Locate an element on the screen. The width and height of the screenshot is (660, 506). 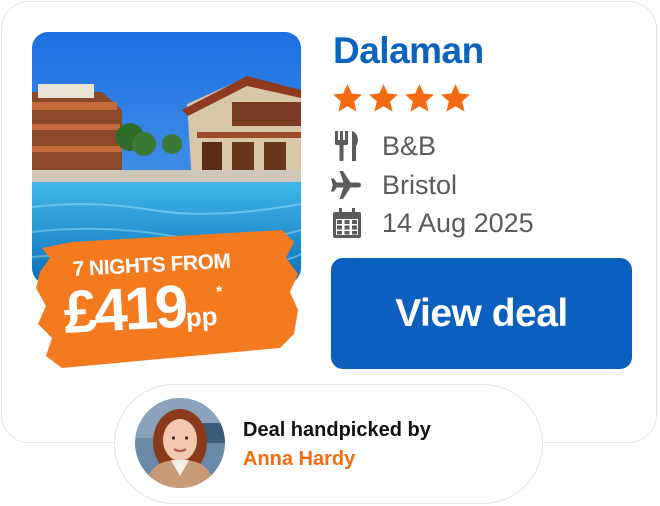
departure-date: 14 Aug 2025 is located at coordinates (432, 223).